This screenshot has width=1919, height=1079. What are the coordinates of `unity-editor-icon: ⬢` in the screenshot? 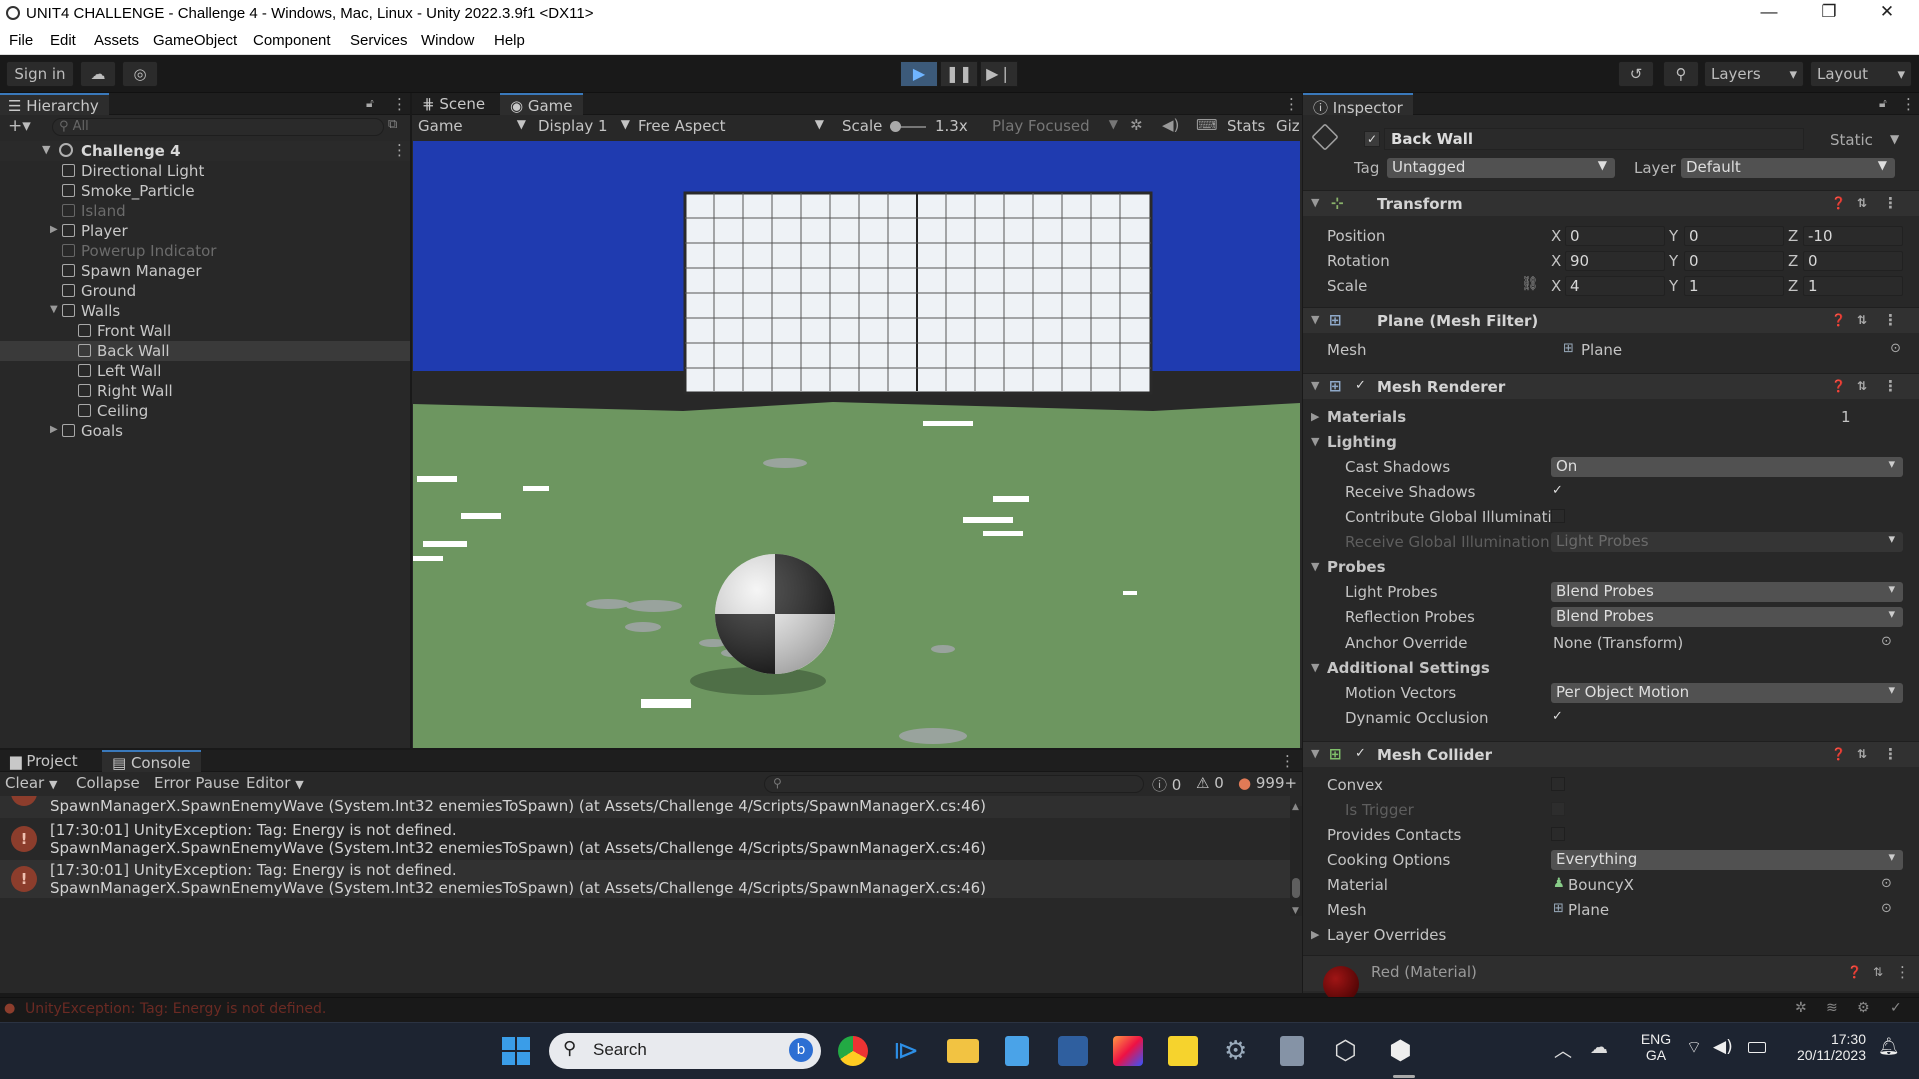 It's located at (1404, 1051).